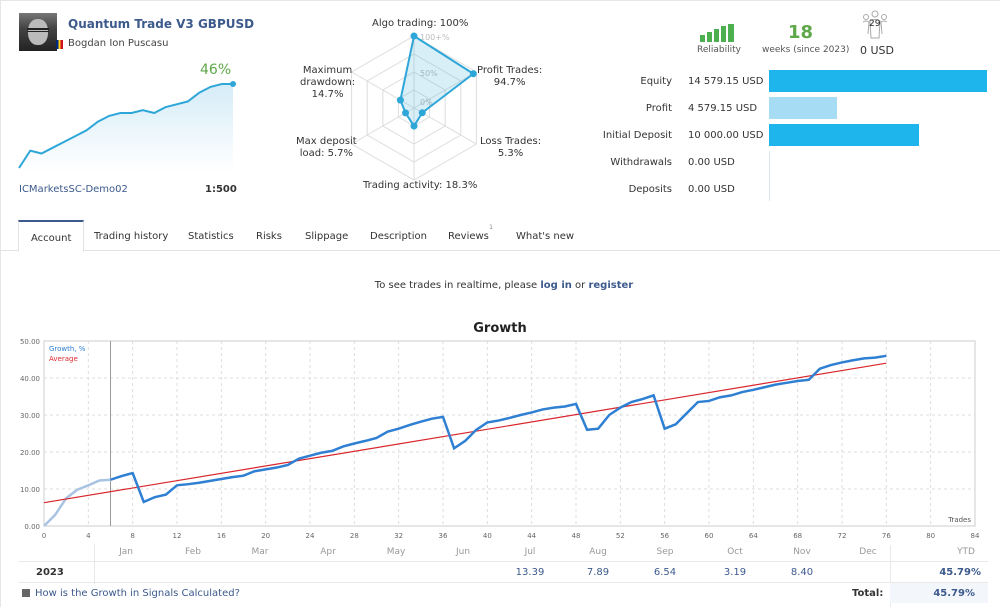  Describe the element at coordinates (73, 189) in the screenshot. I see `broker-server: ICMarketsSC-Demo02` at that location.